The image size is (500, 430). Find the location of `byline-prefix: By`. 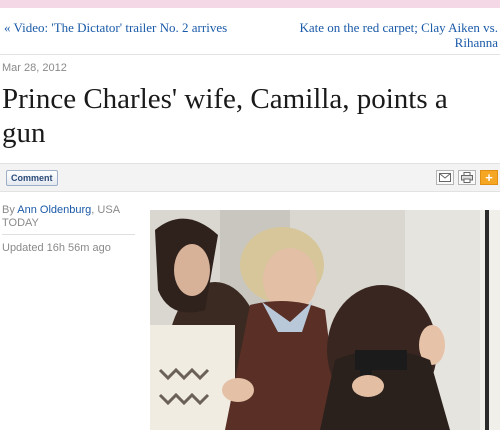

byline-prefix: By is located at coordinates (8, 210).